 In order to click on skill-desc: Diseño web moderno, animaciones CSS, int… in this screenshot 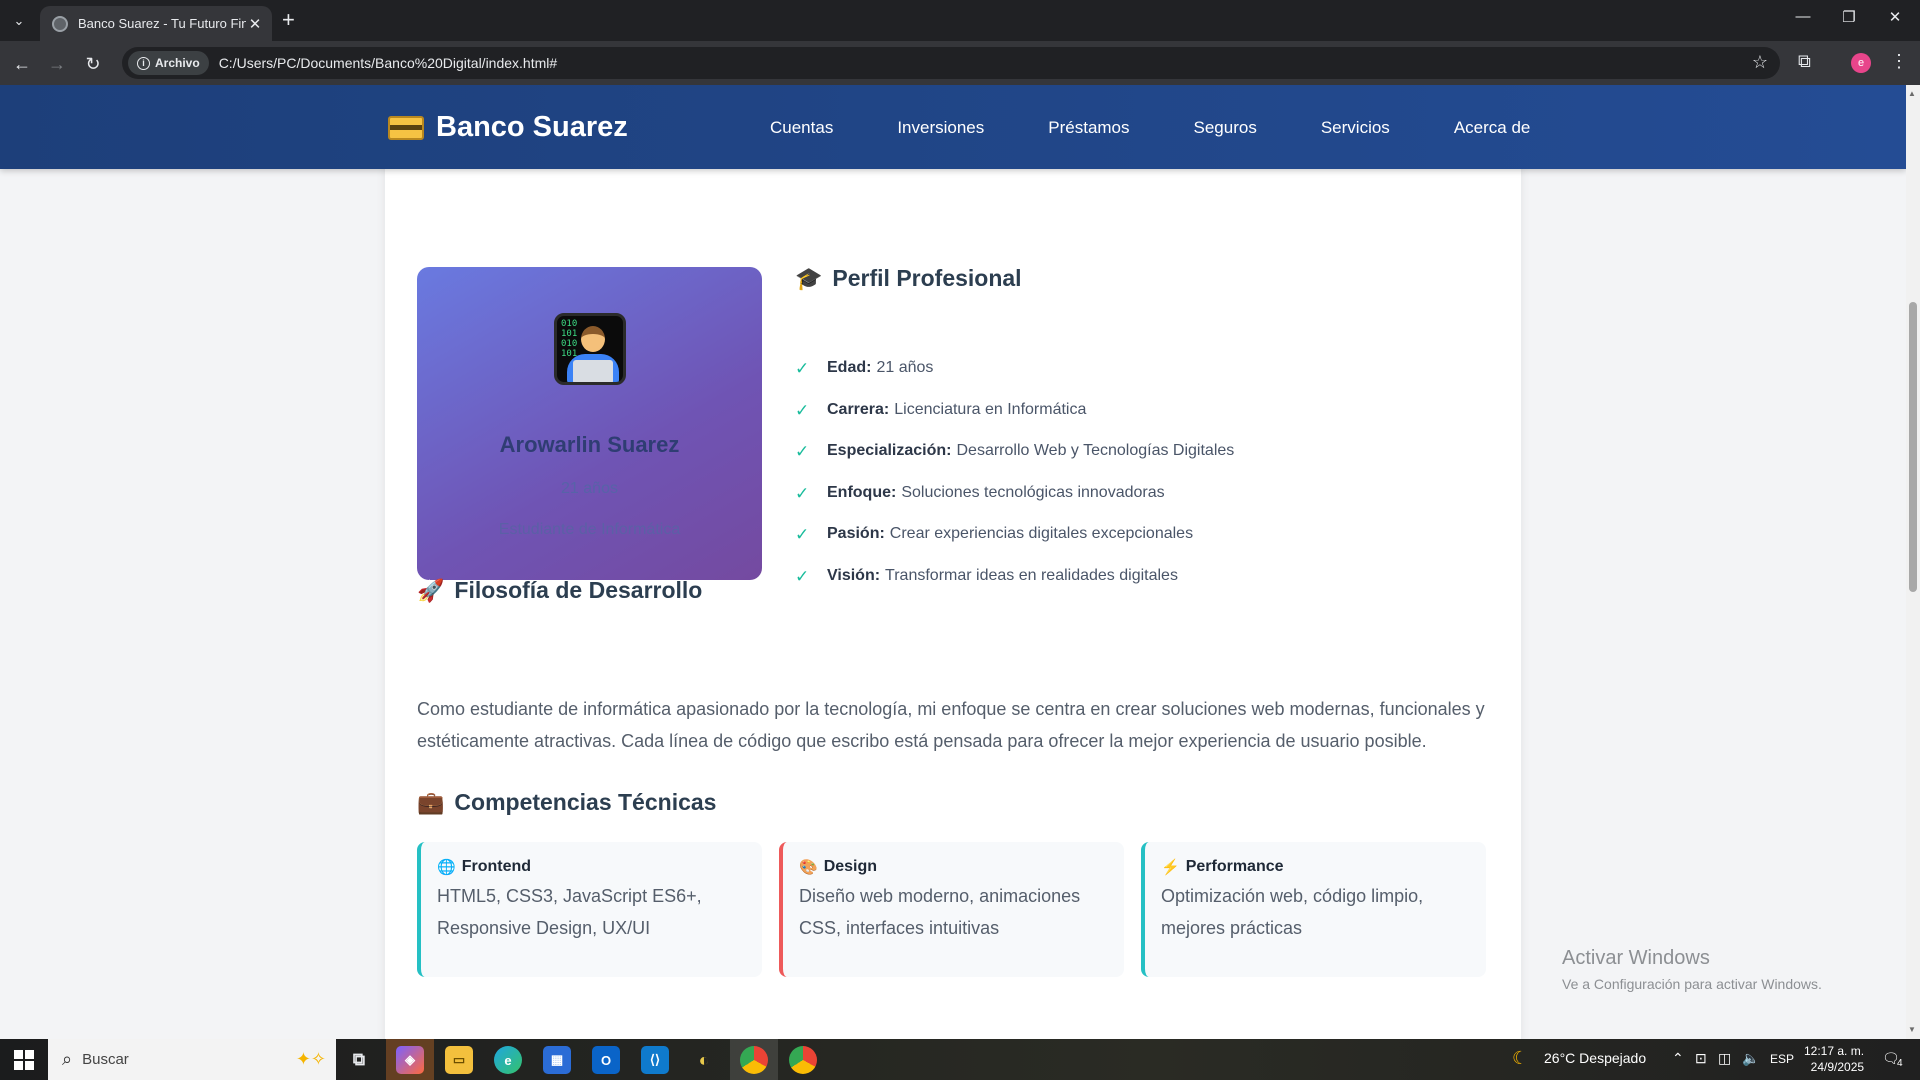, I will do `click(940, 912)`.